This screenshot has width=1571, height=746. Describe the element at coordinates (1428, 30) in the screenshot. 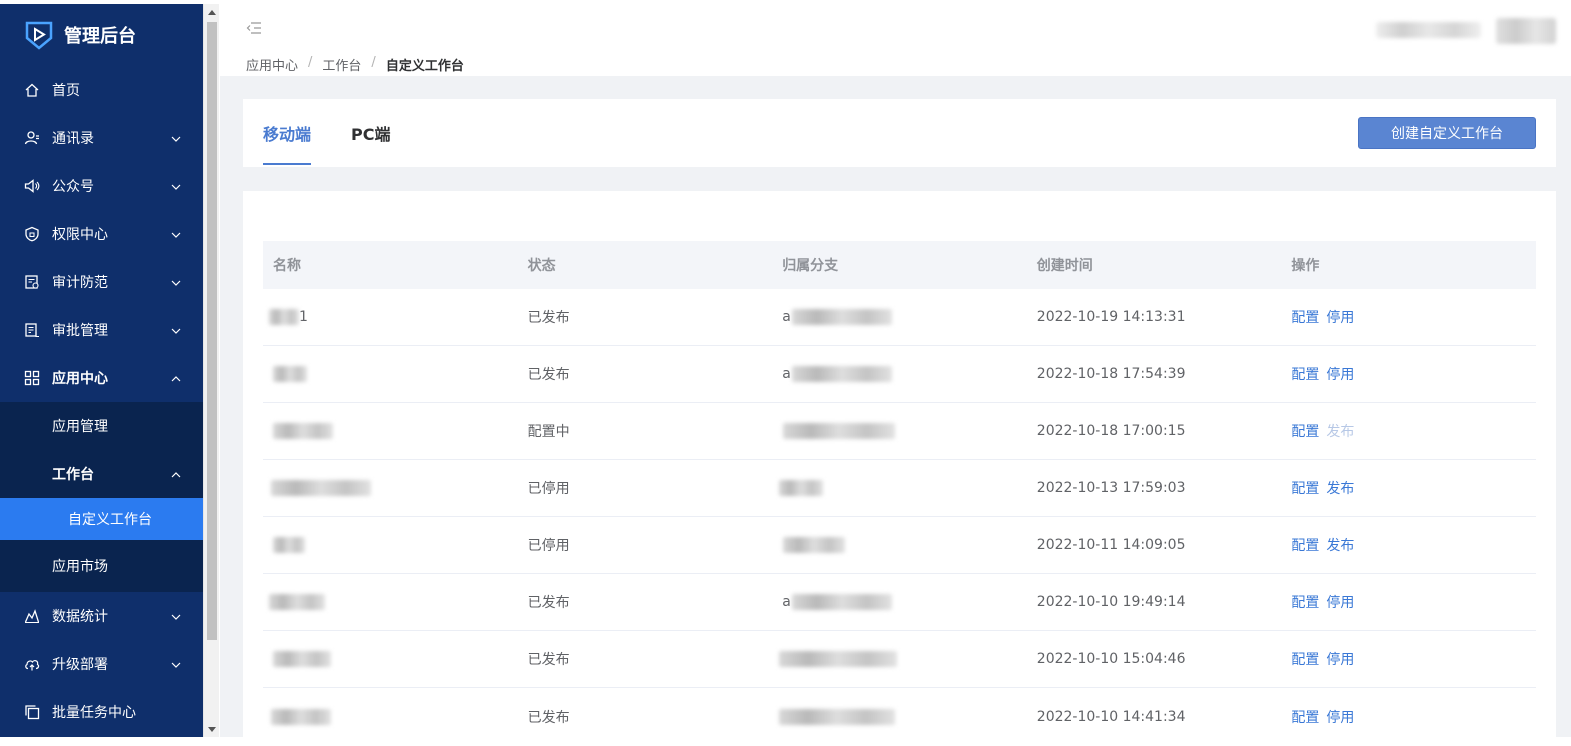

I see `user-name-redacted` at that location.